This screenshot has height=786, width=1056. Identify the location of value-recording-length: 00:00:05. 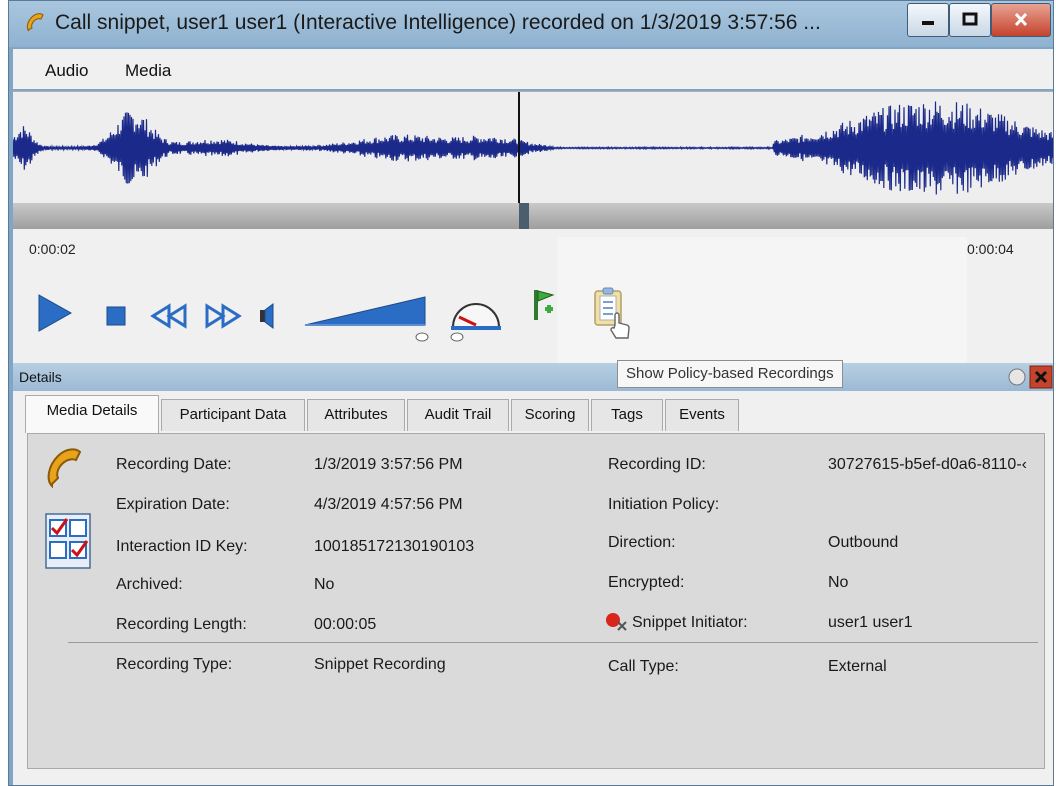
(345, 624).